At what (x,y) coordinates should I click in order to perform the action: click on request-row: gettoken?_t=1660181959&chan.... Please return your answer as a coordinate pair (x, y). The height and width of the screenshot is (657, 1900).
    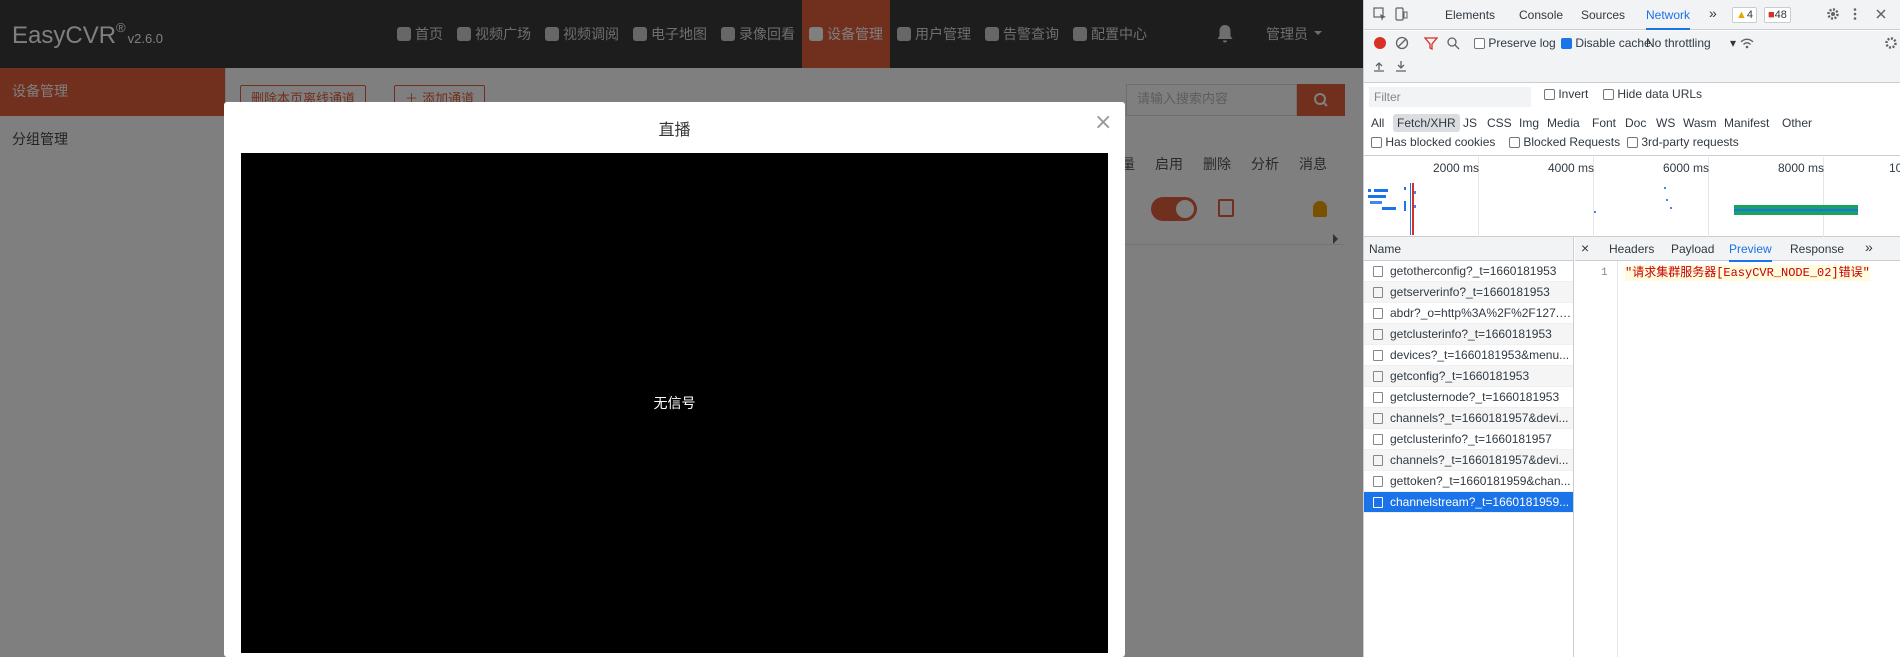
    Looking at the image, I should click on (1468, 481).